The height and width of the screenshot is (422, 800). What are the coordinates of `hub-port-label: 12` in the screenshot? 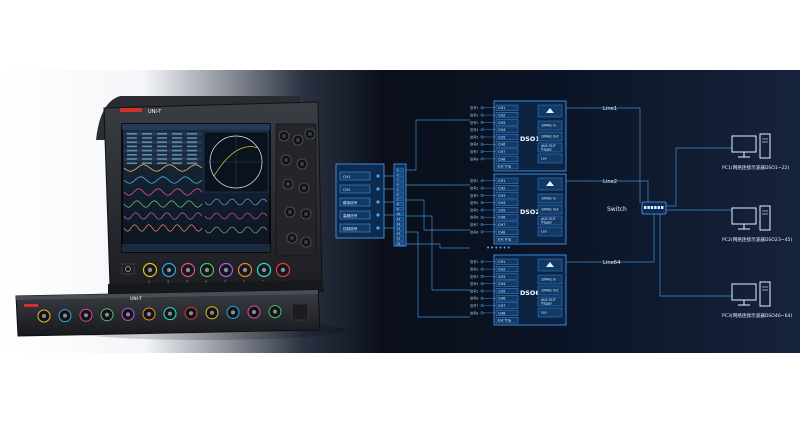 It's located at (399, 224).